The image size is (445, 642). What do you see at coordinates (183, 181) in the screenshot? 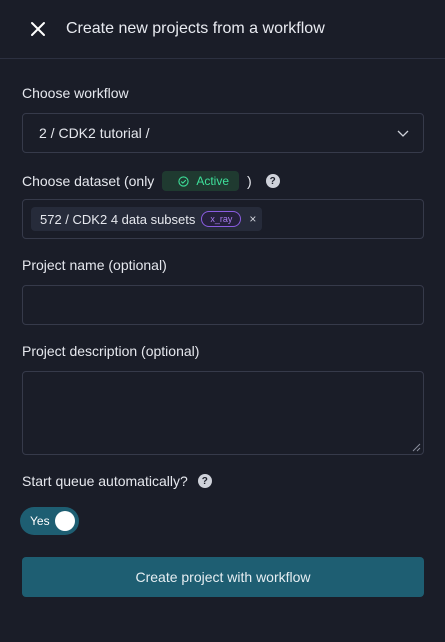
I see `check-circle-icon` at bounding box center [183, 181].